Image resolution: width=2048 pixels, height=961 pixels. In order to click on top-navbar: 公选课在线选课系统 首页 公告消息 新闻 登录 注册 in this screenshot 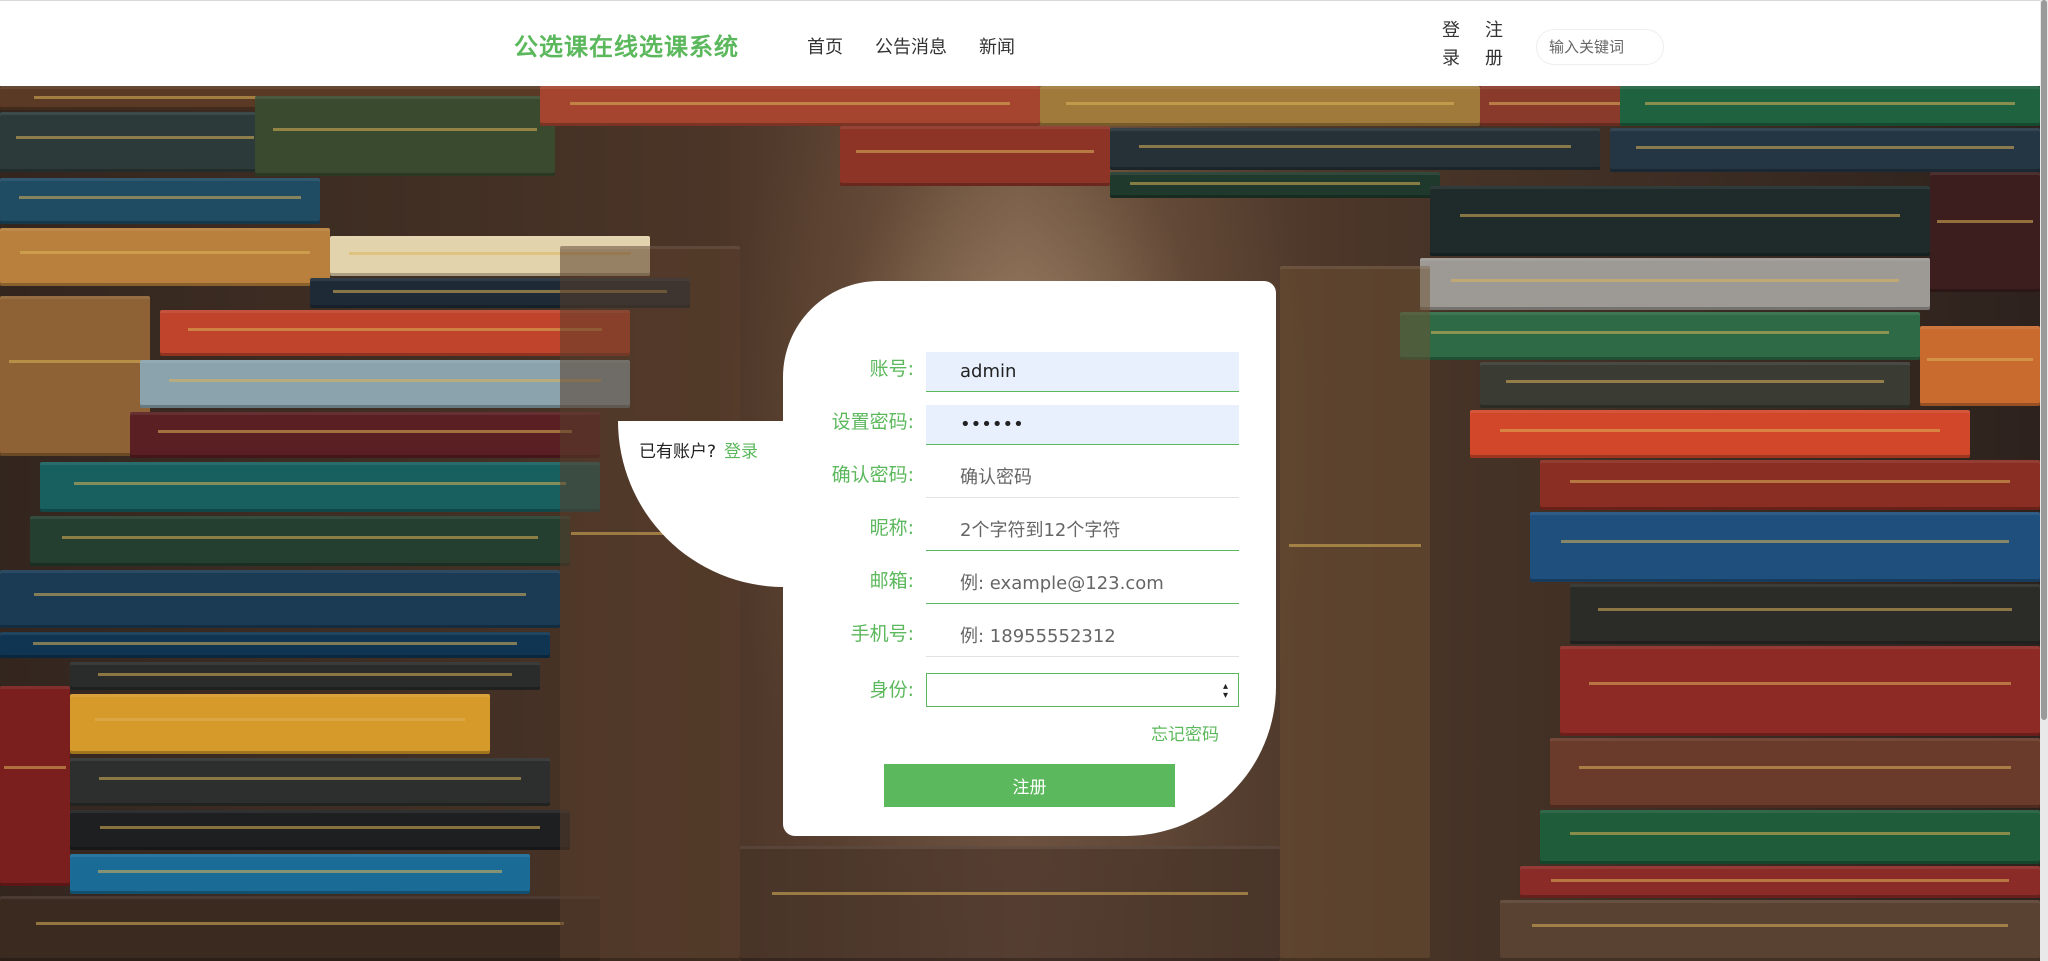, I will do `click(1024, 43)`.